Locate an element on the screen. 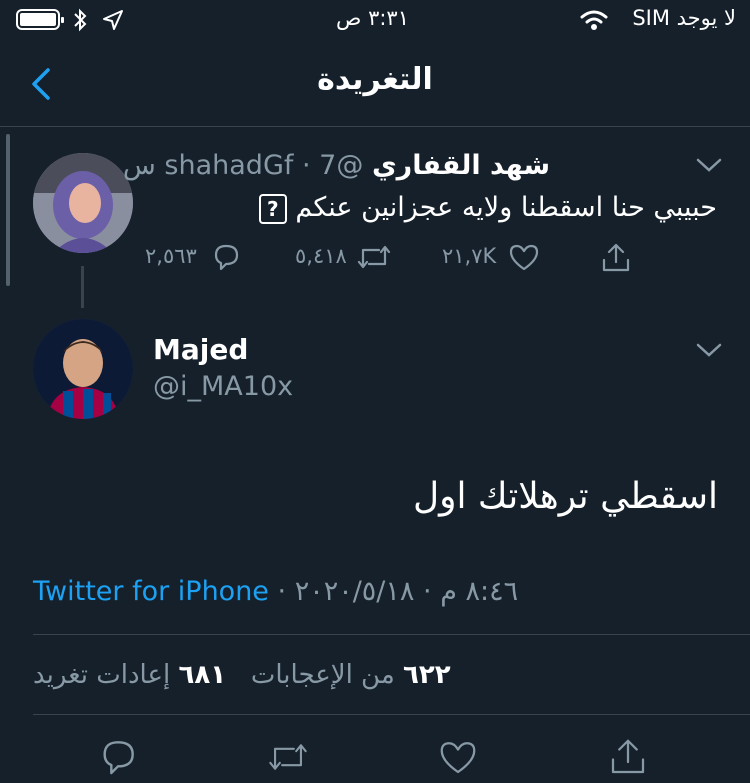  reply-button: ٢,٥٦٣ is located at coordinates (195, 258).